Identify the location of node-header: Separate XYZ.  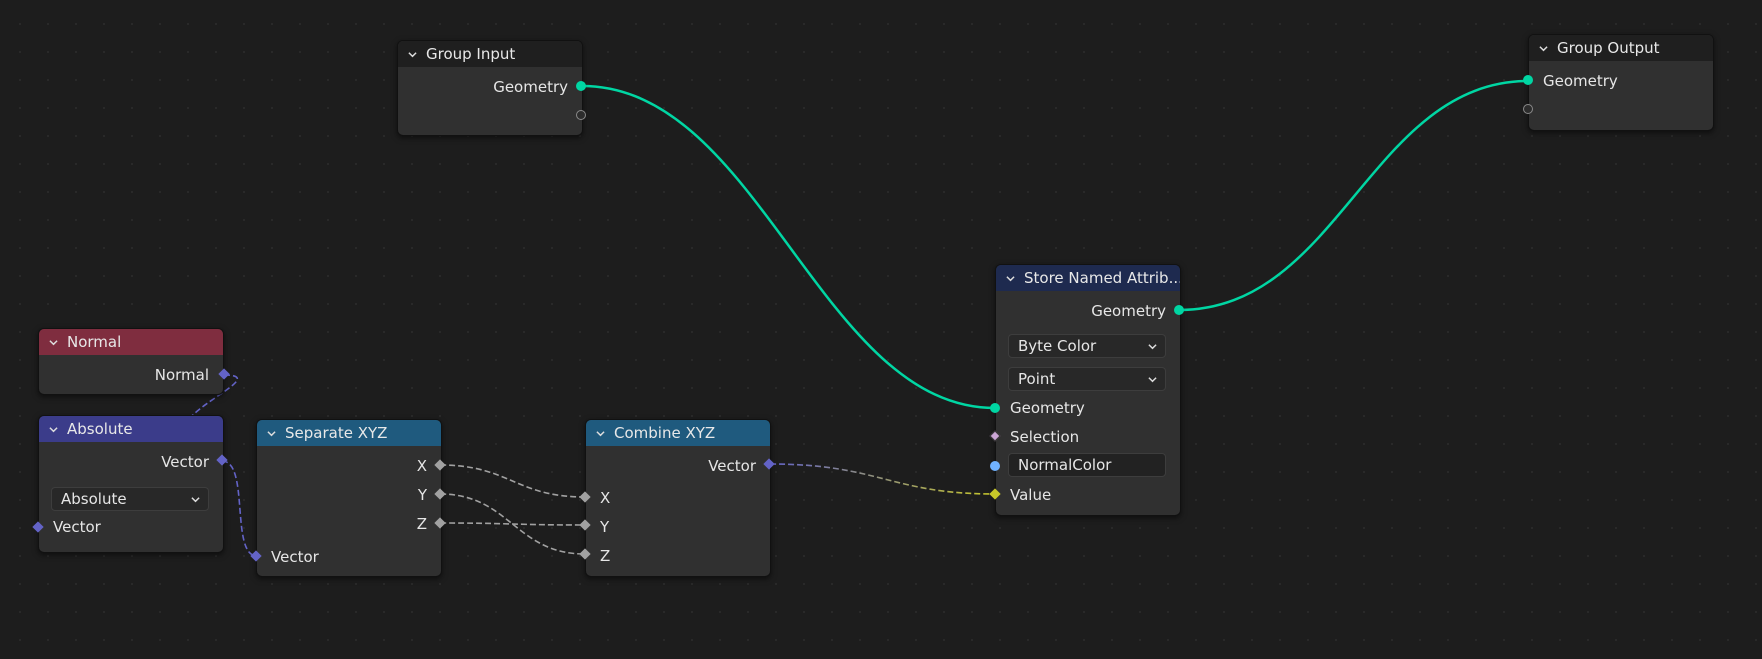
(349, 433).